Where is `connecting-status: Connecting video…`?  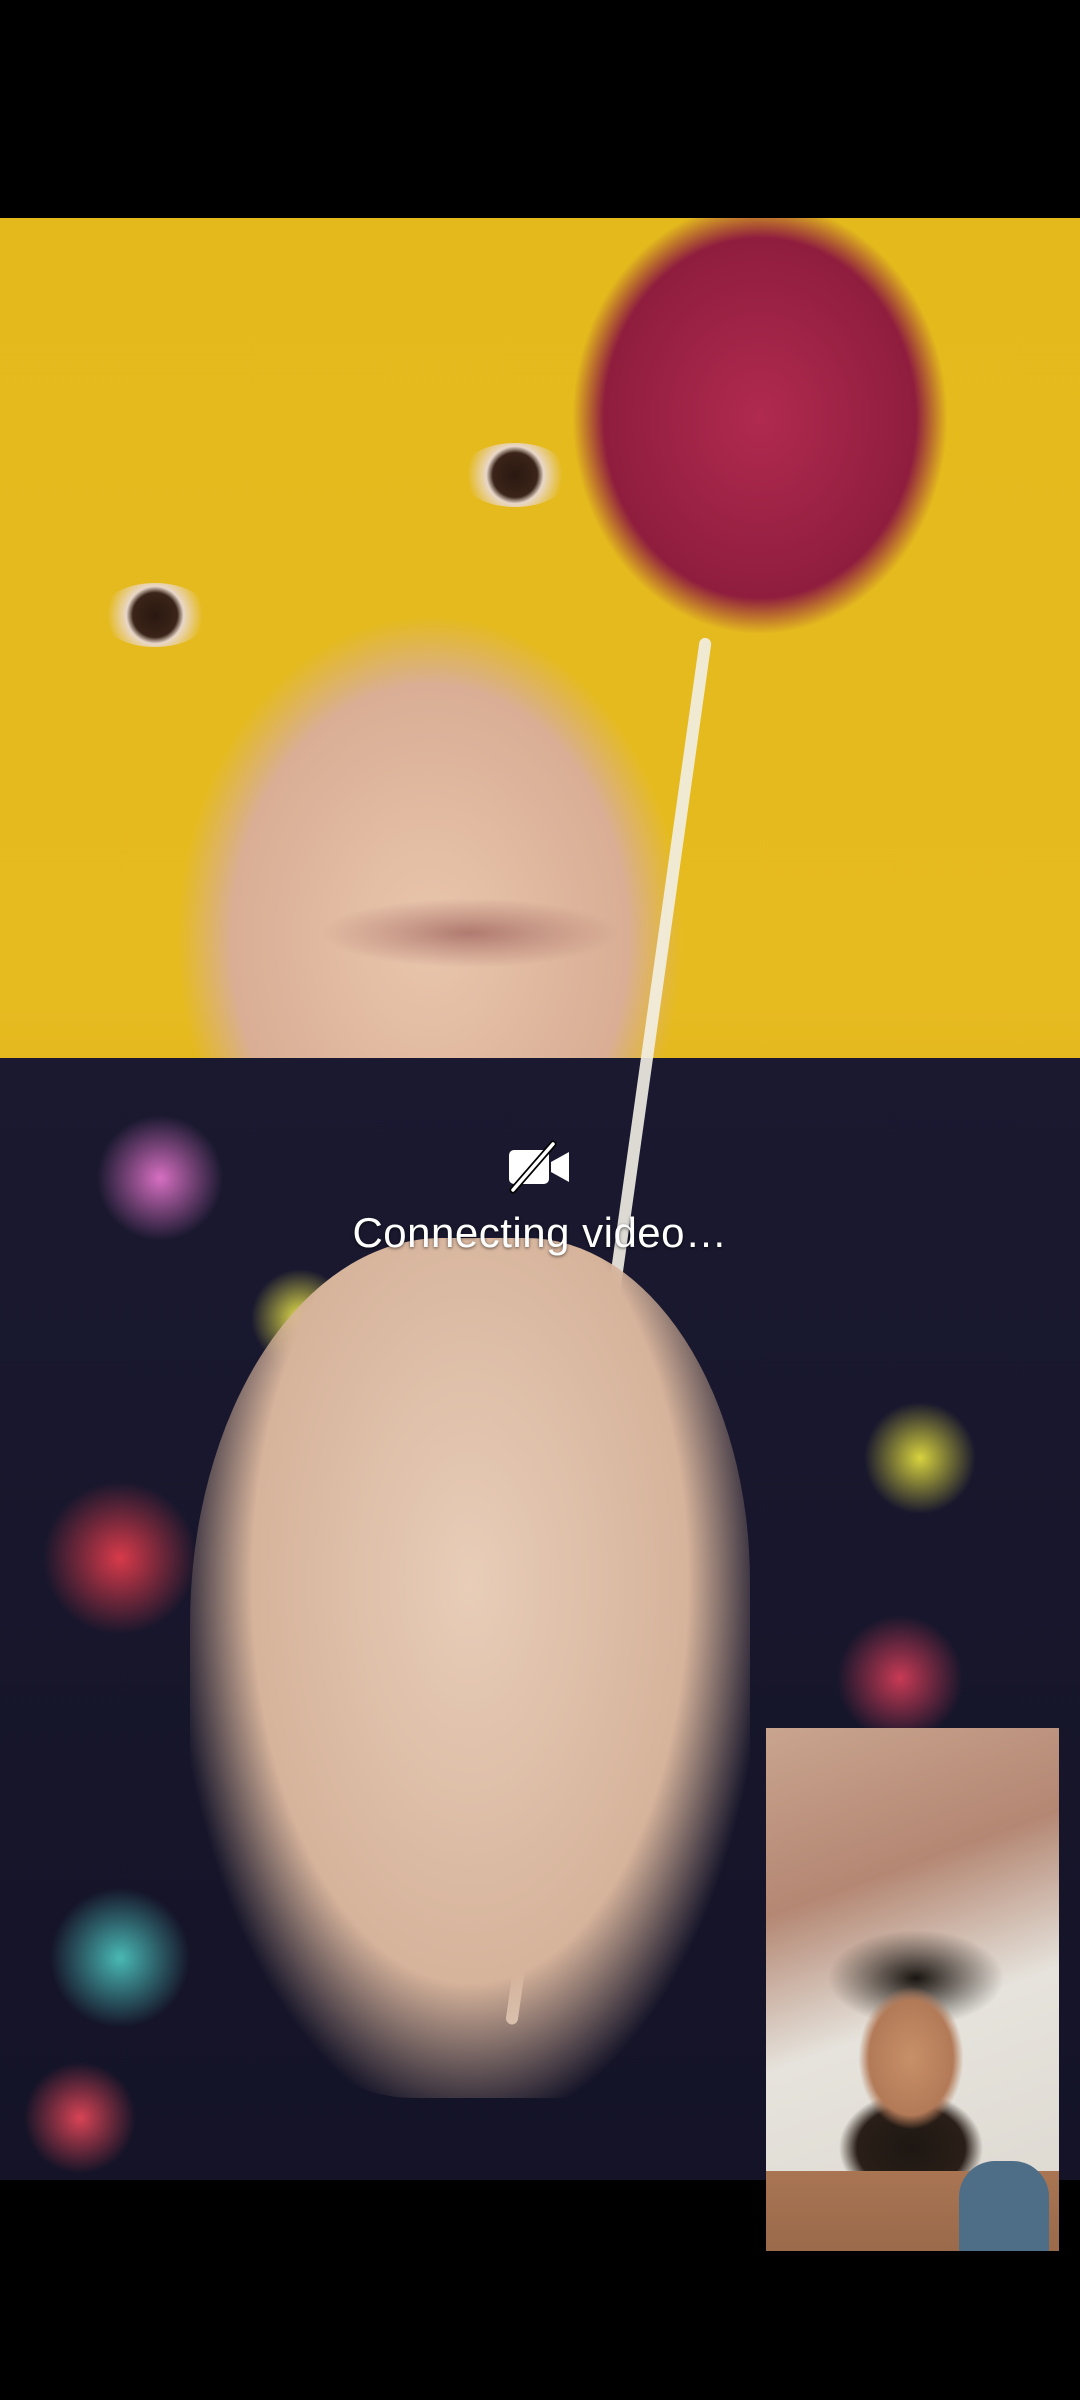
connecting-status: Connecting video… is located at coordinates (540, 1198).